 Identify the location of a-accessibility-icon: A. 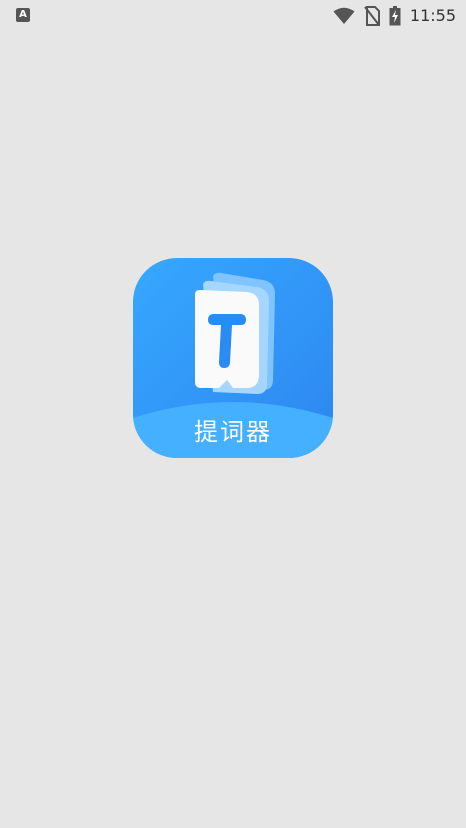
(23, 15).